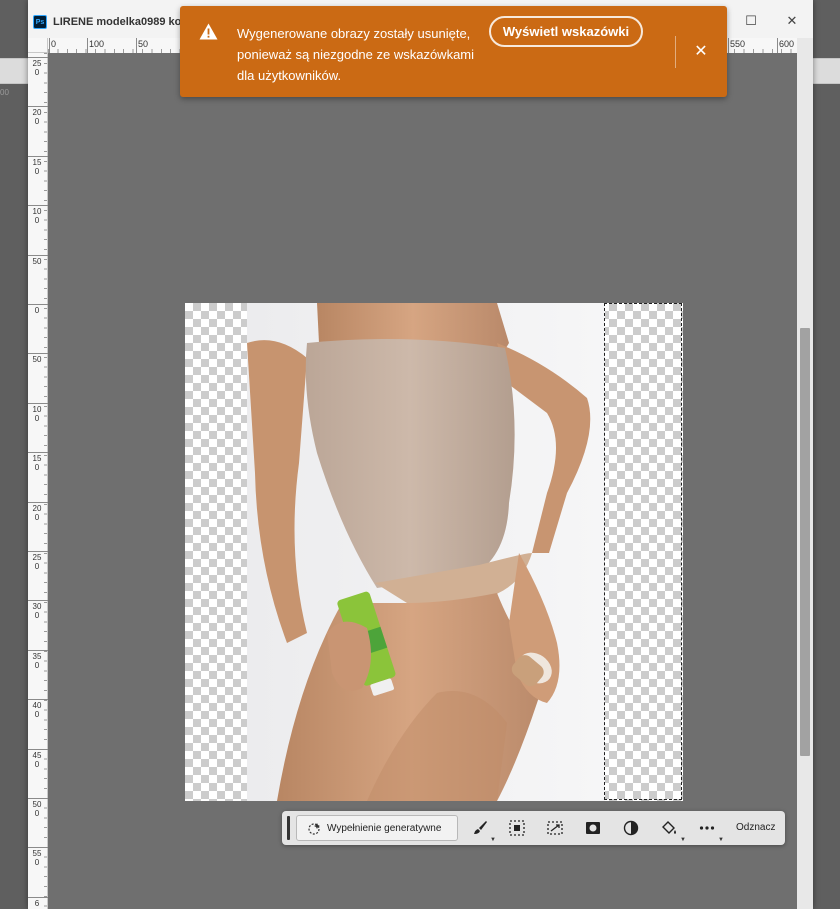 The height and width of the screenshot is (909, 840). Describe the element at coordinates (643, 551) in the screenshot. I see `marquee-selection` at that location.